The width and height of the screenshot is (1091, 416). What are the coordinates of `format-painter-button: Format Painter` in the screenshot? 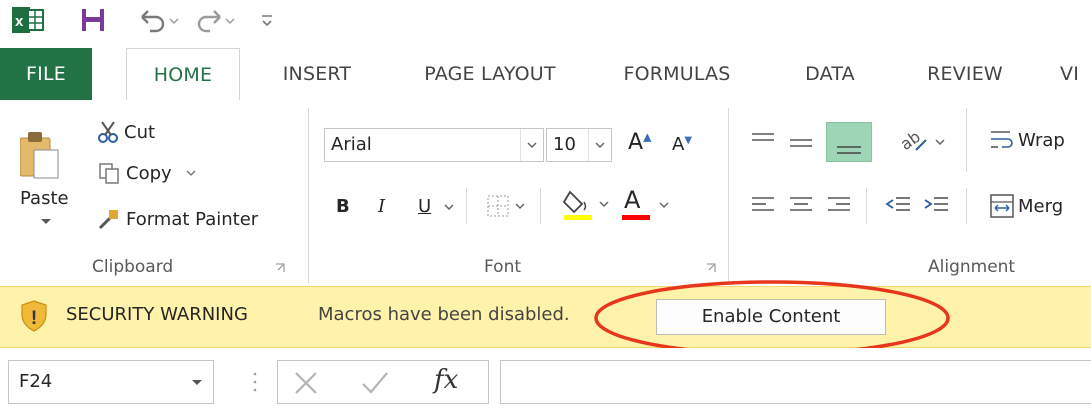 It's located at (178, 219).